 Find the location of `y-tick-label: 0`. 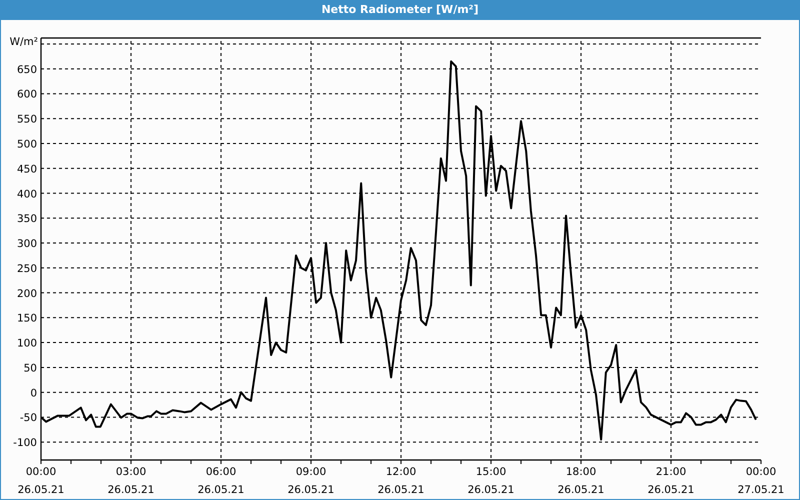

y-tick-label: 0 is located at coordinates (33, 393).